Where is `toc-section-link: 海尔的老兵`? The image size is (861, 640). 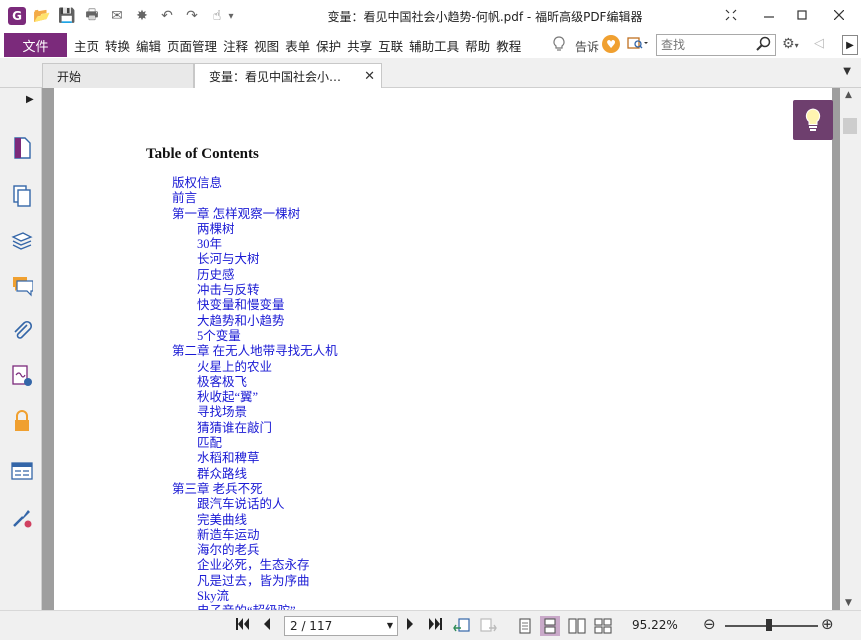 toc-section-link: 海尔的老兵 is located at coordinates (443, 550).